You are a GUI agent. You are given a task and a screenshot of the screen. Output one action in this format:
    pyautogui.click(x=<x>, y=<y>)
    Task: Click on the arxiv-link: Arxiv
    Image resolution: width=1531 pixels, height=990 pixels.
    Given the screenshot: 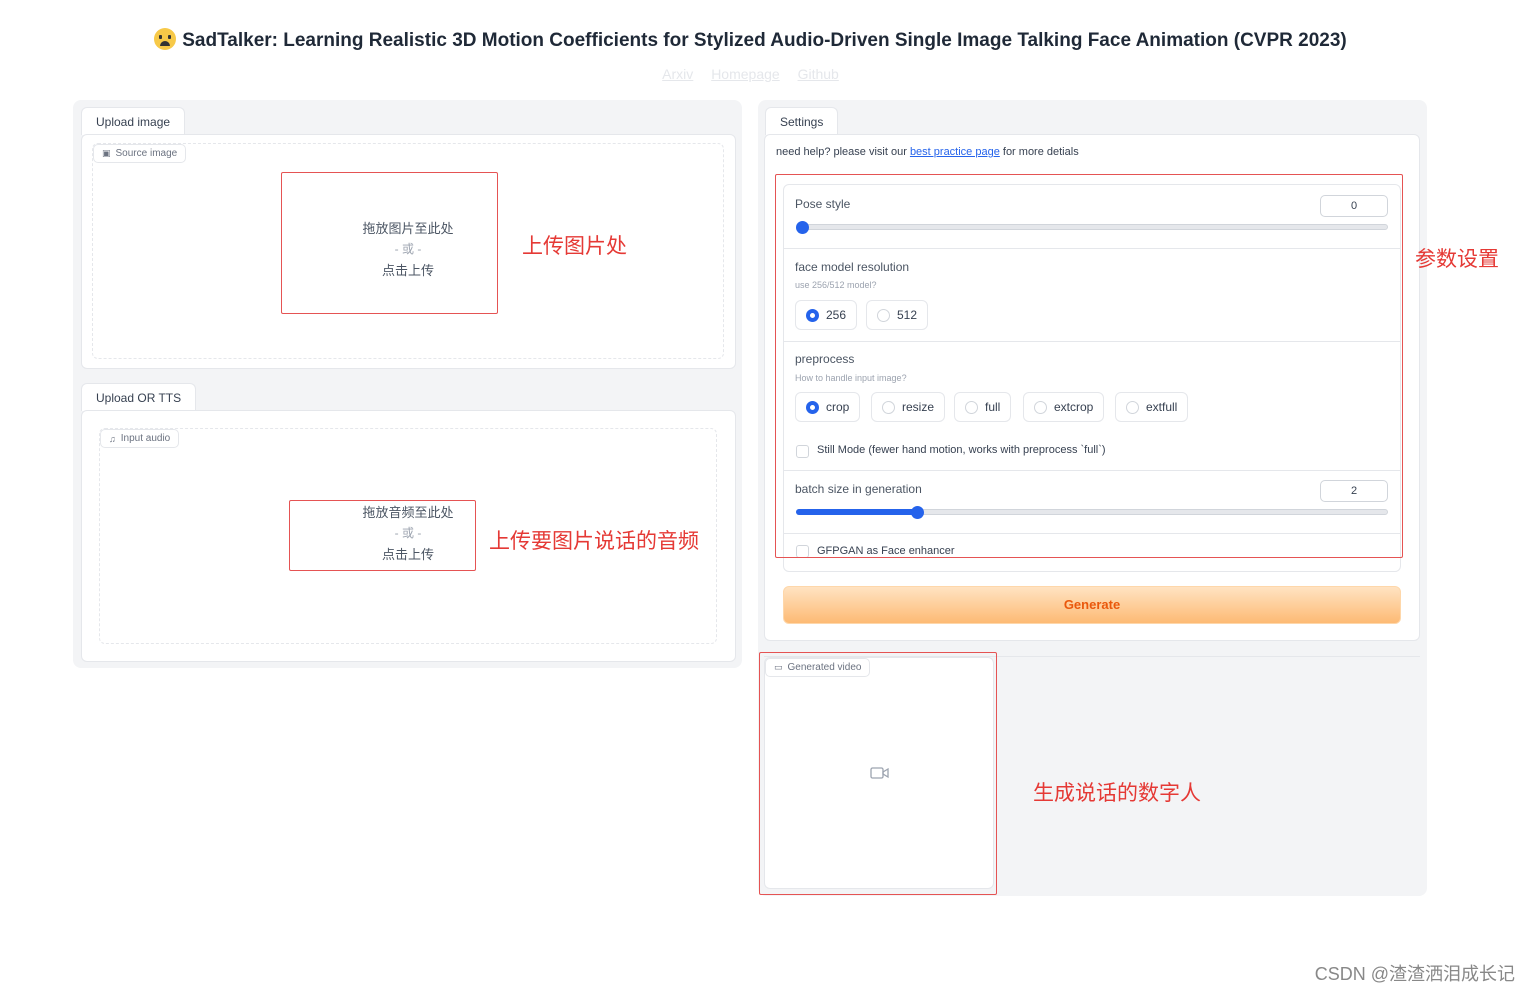 What is the action you would take?
    pyautogui.click(x=677, y=74)
    